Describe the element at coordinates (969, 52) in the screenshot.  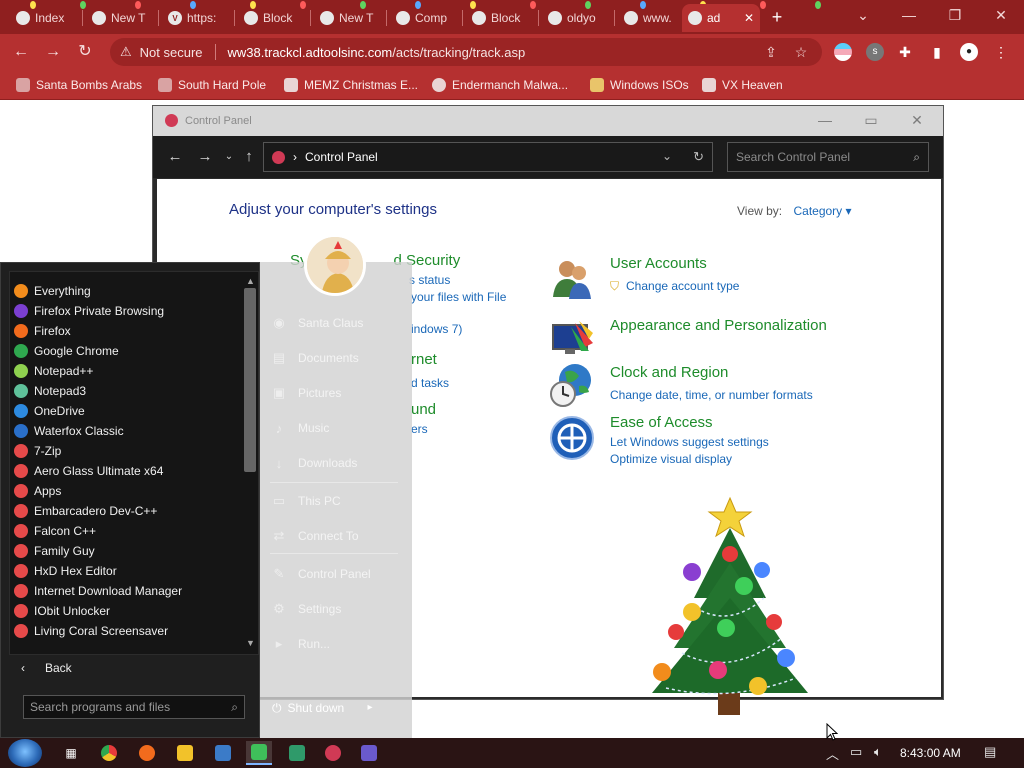
I see `profile-avatar-icon: ●` at that location.